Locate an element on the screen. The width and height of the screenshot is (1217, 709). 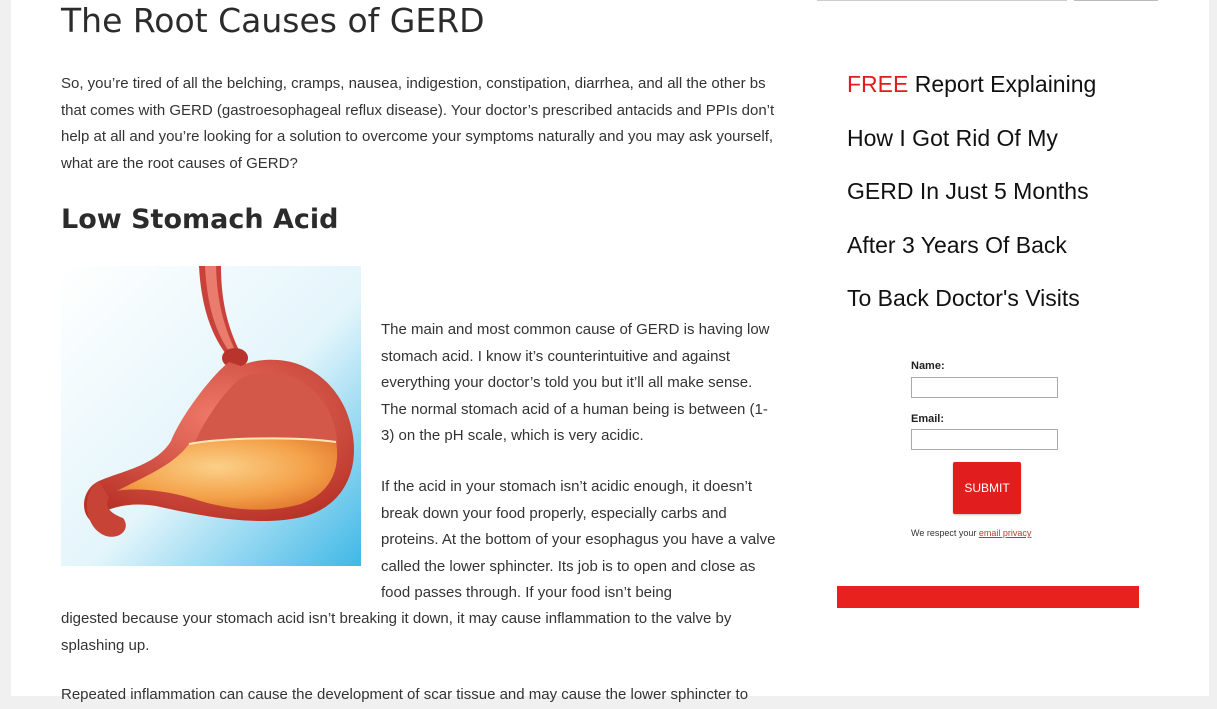
privacy-note: We respect your email privacy is located at coordinates (991, 533).